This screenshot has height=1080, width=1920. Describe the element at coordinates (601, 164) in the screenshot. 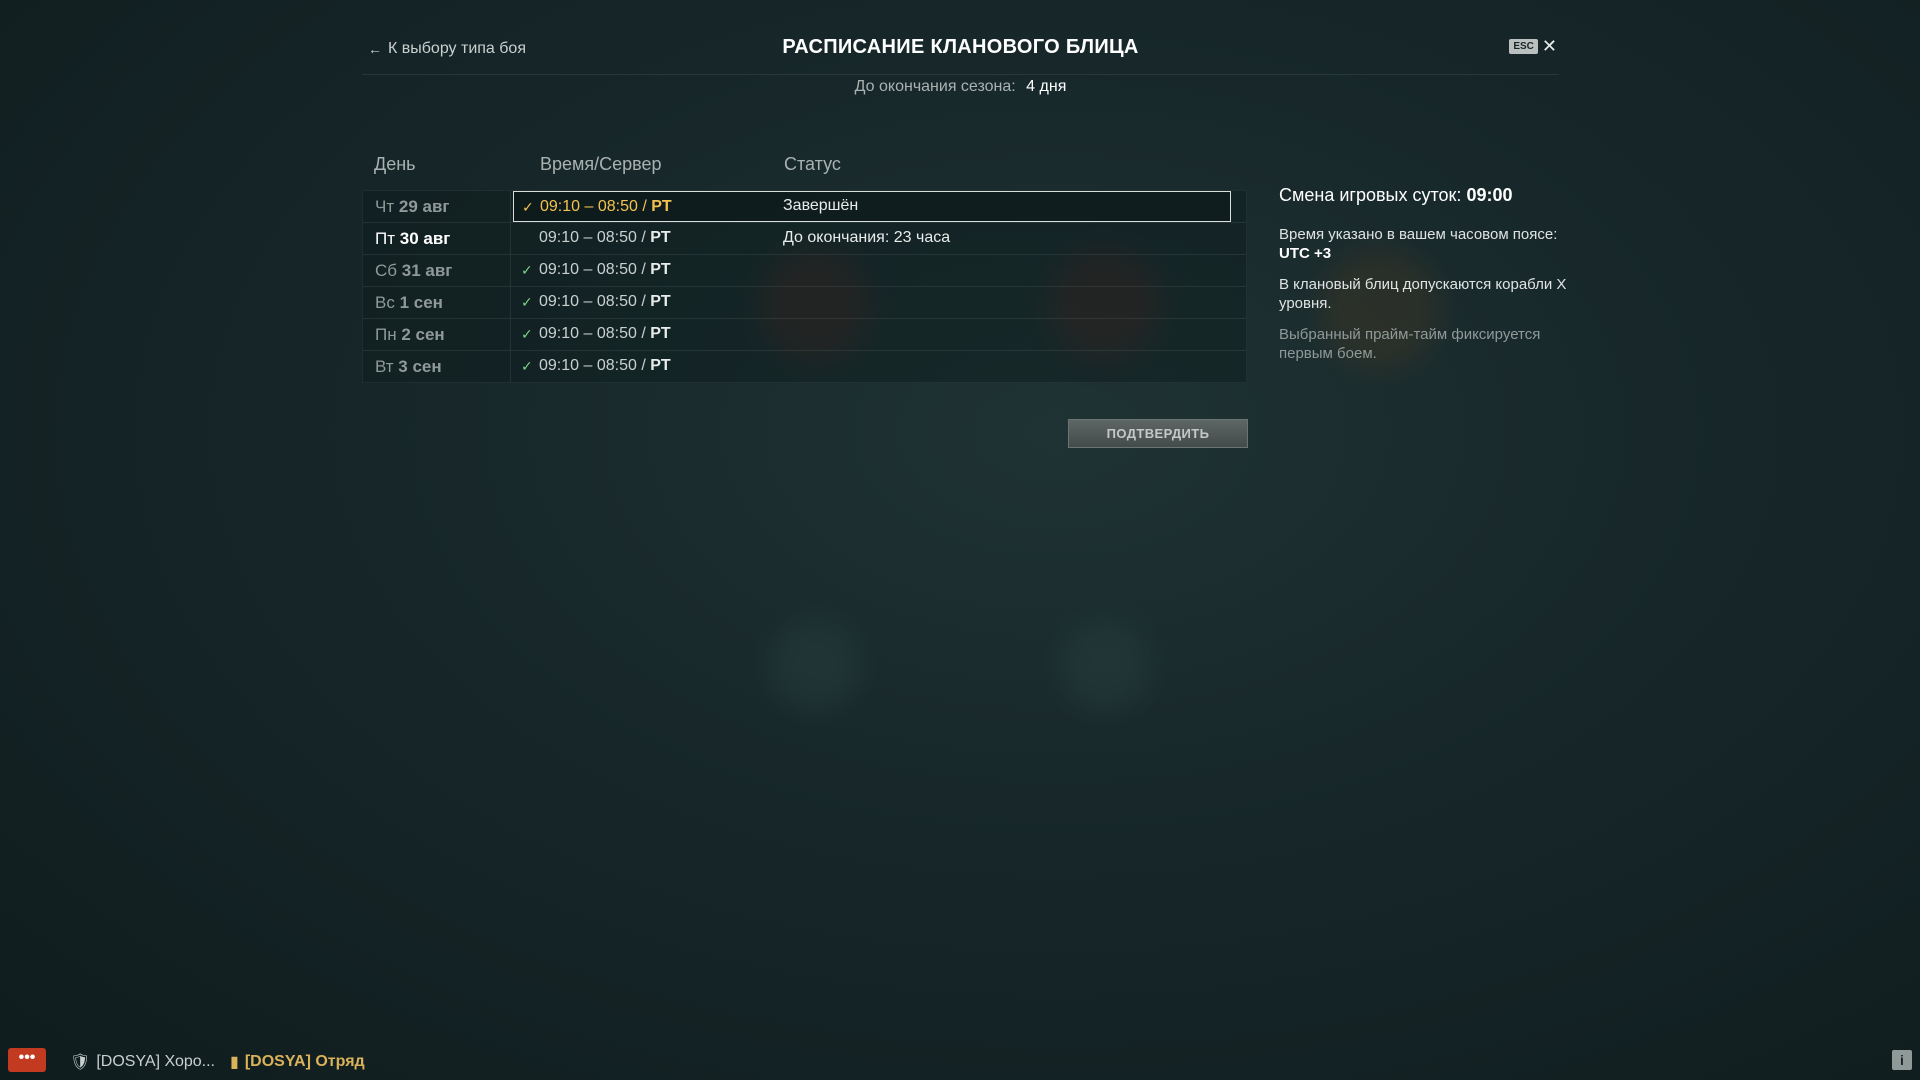

I see `column-header-time: Время/Сервер` at that location.